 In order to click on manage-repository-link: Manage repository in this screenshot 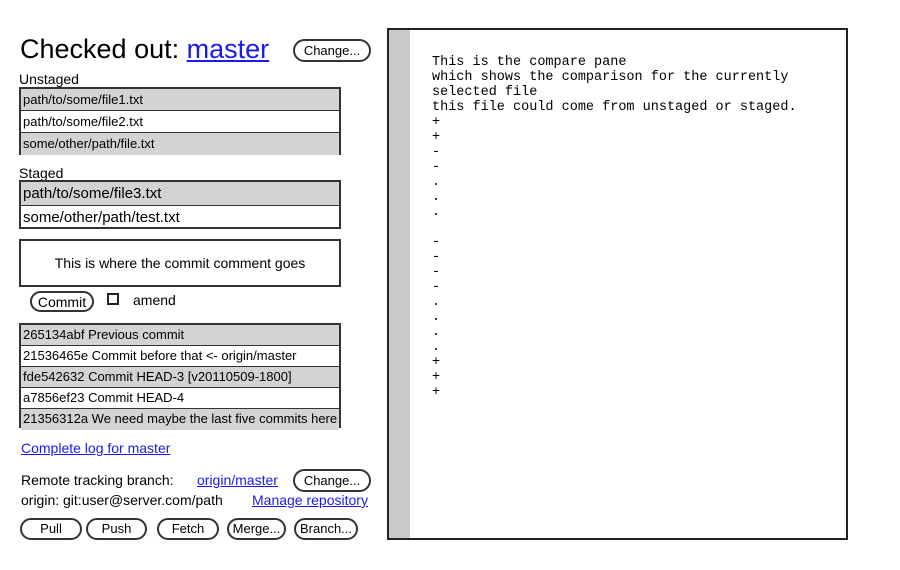, I will do `click(310, 500)`.